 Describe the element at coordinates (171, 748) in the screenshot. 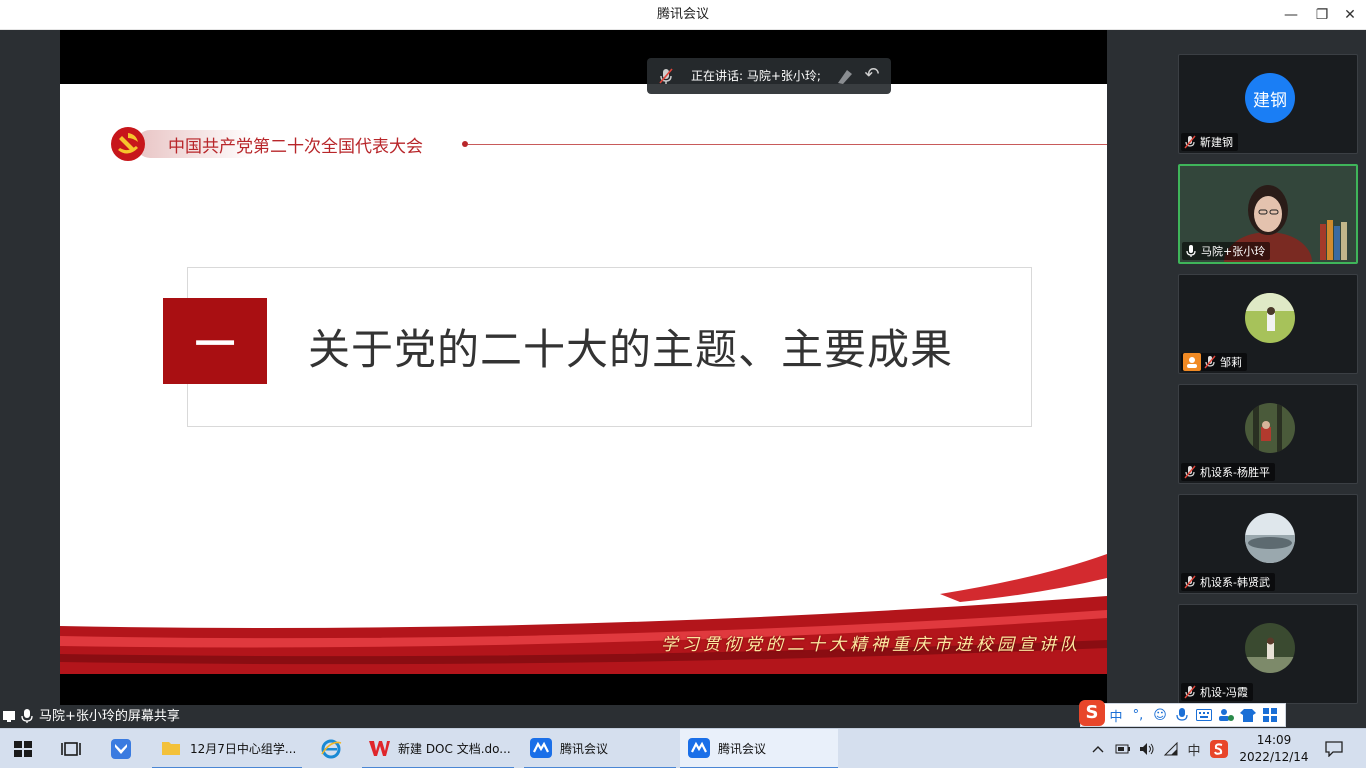

I see `folder-icon` at that location.